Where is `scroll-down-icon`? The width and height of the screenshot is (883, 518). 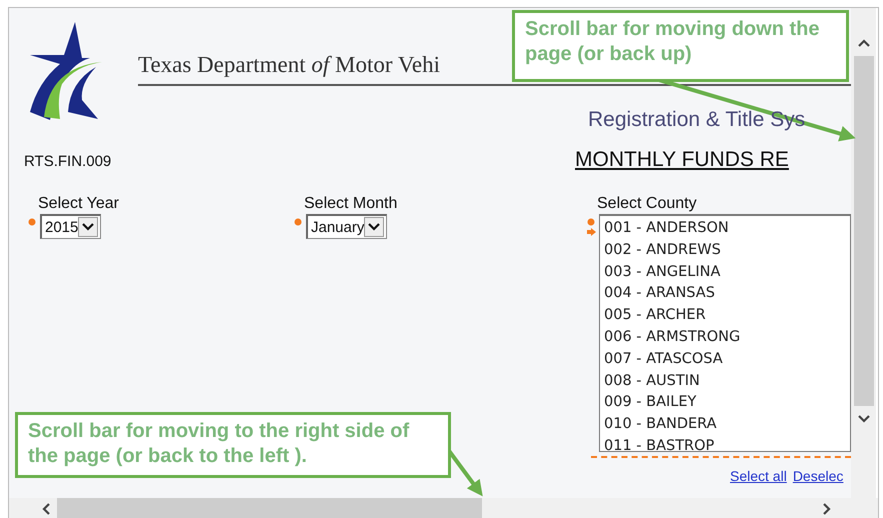 scroll-down-icon is located at coordinates (863, 419).